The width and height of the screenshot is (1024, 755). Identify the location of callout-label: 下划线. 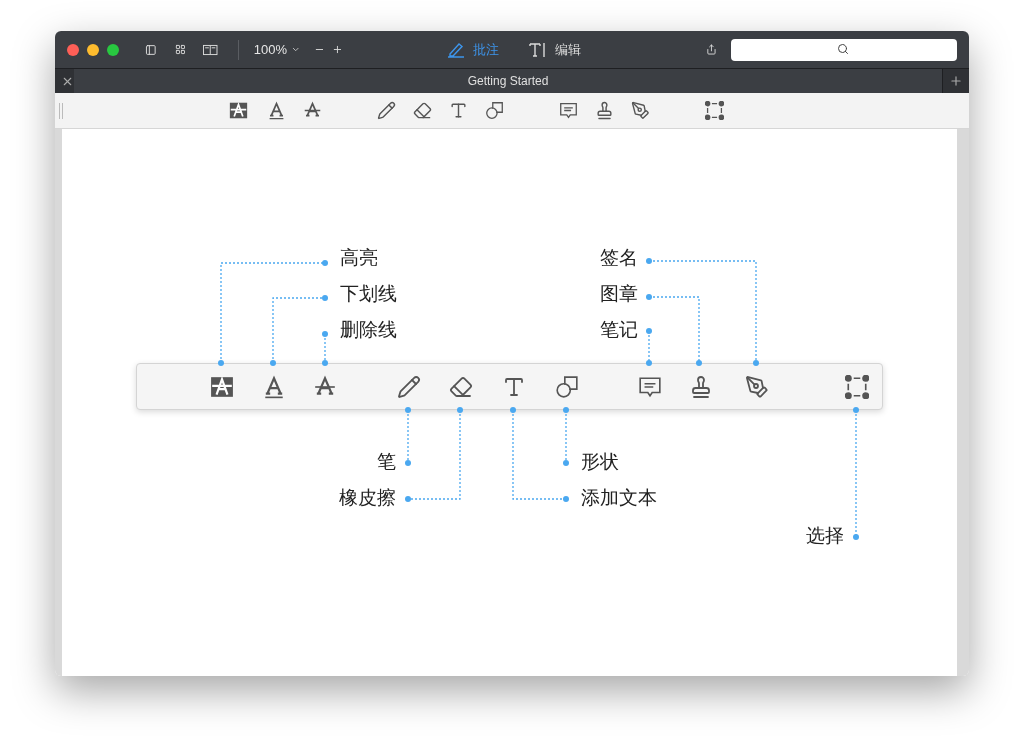
(368, 294).